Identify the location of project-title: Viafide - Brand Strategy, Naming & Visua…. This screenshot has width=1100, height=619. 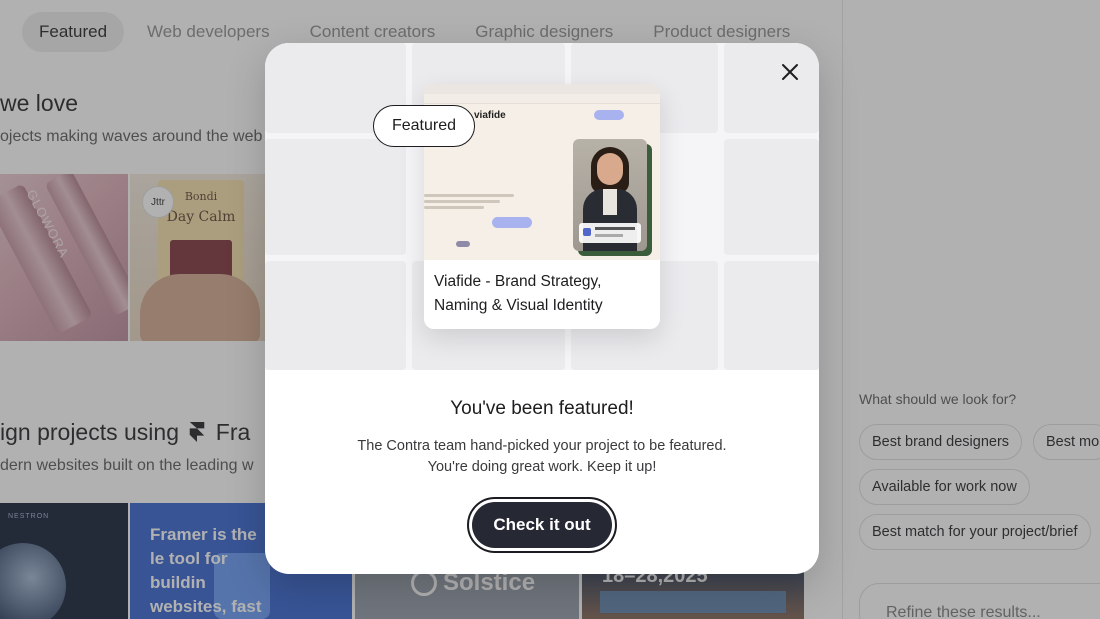
(518, 293).